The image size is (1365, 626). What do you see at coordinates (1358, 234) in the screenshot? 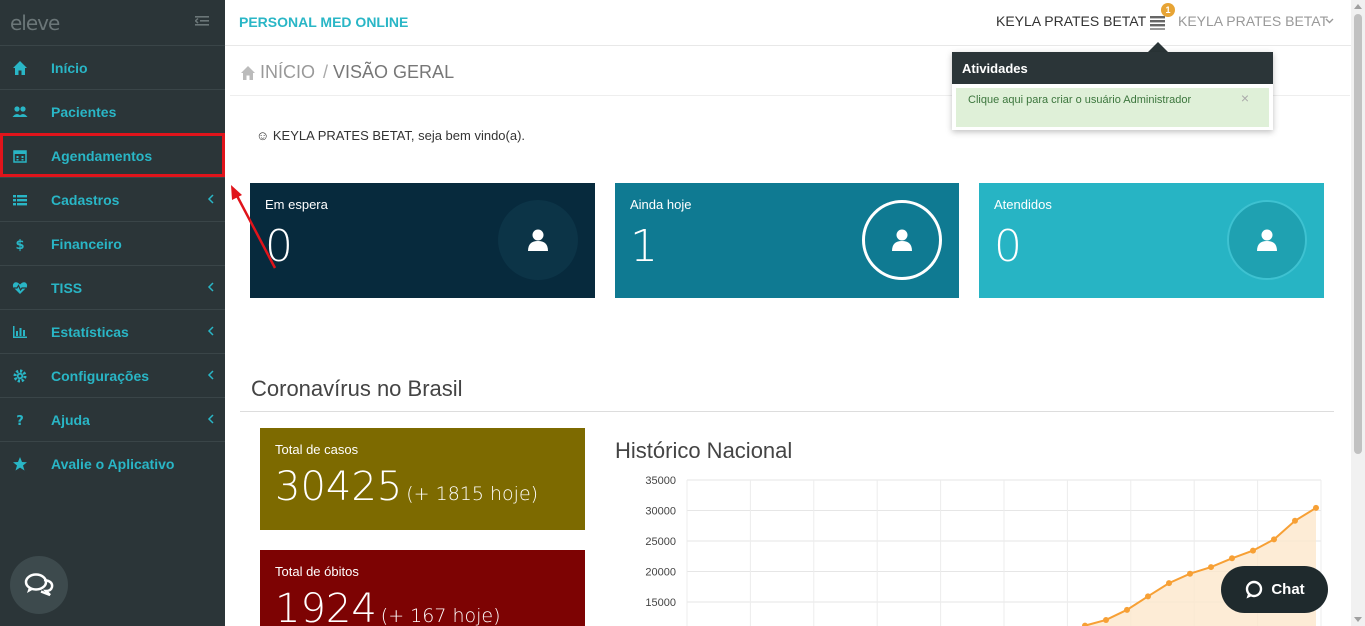
I see `scroll-thumb` at bounding box center [1358, 234].